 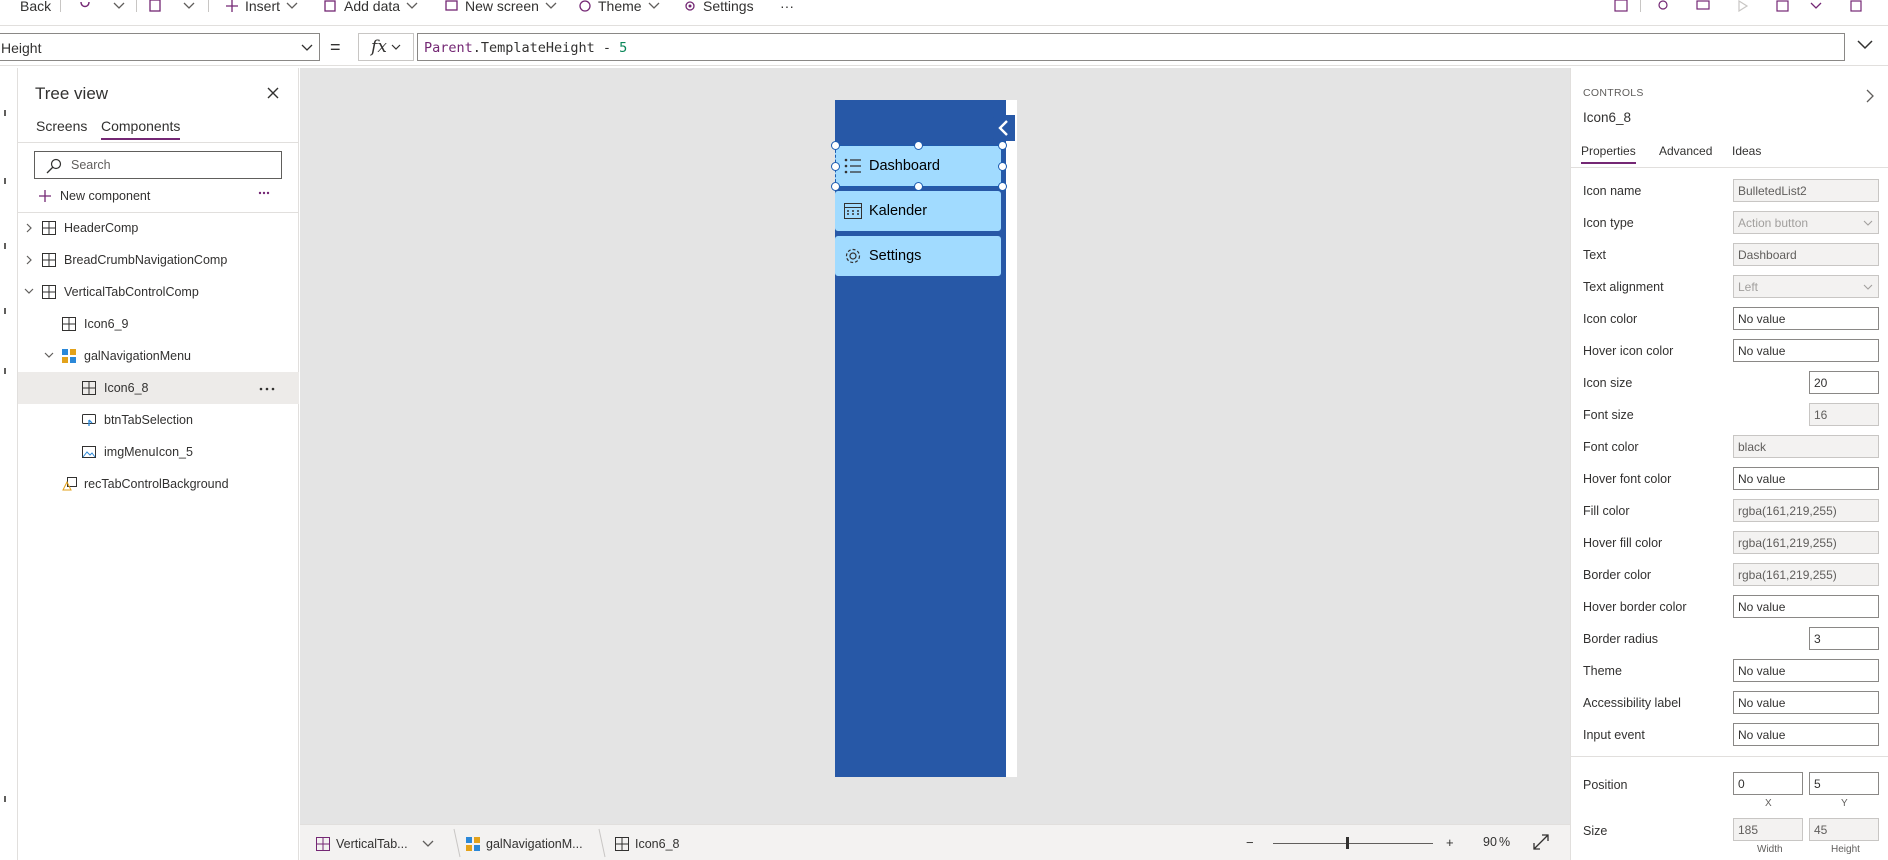 I want to click on fill-color-field: rgba(161,219,255), so click(x=1806, y=510).